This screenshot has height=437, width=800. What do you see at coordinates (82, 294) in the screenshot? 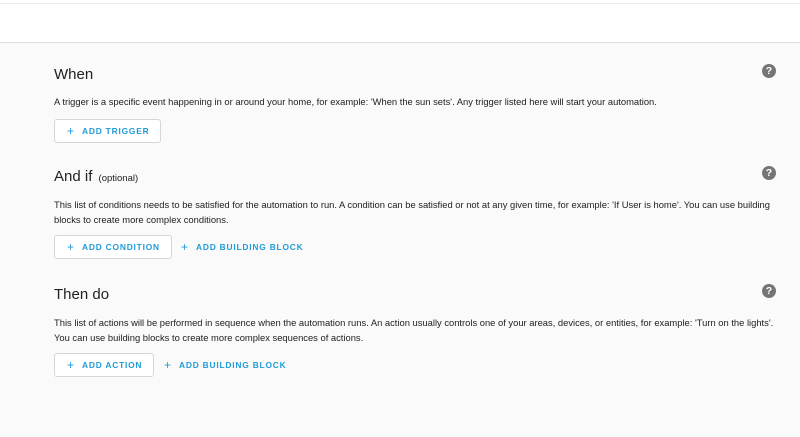
I see `section-title-then-do: Then do` at bounding box center [82, 294].